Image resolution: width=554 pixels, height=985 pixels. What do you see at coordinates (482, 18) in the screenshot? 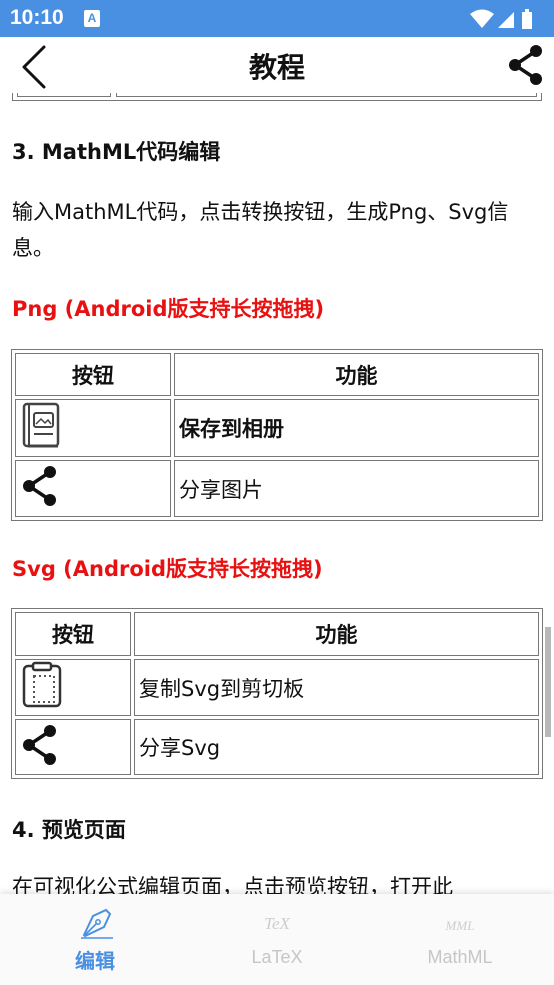
I see `wifi-icon` at bounding box center [482, 18].